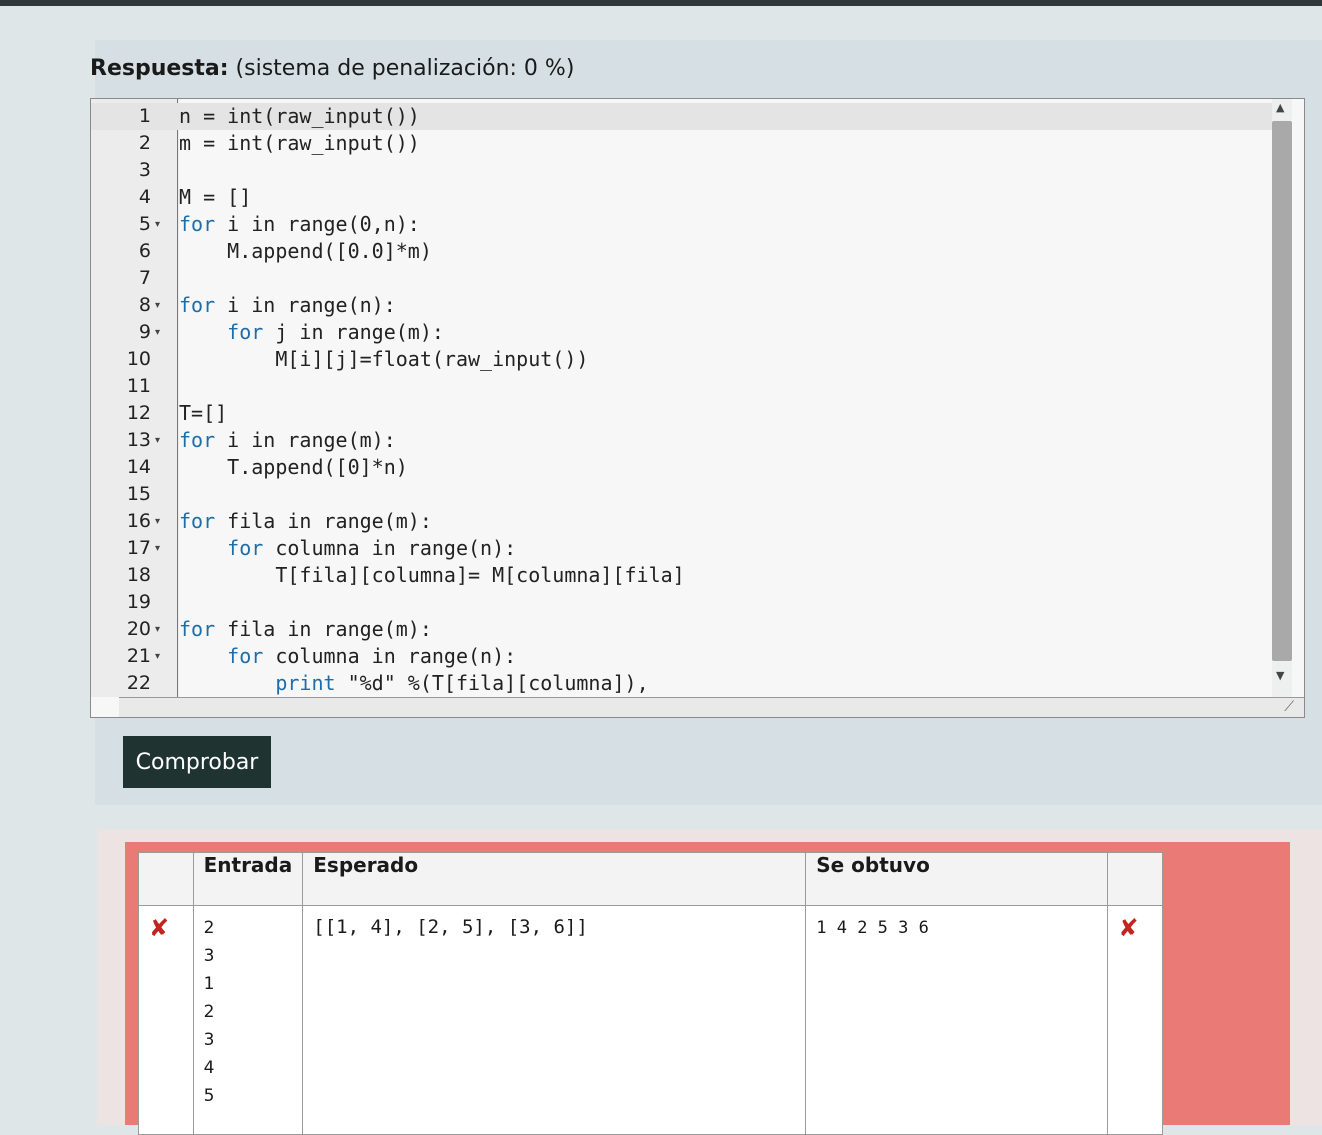 The height and width of the screenshot is (1135, 1322). What do you see at coordinates (683, 143) in the screenshot?
I see `code-line: 2 m = int(raw_input())` at bounding box center [683, 143].